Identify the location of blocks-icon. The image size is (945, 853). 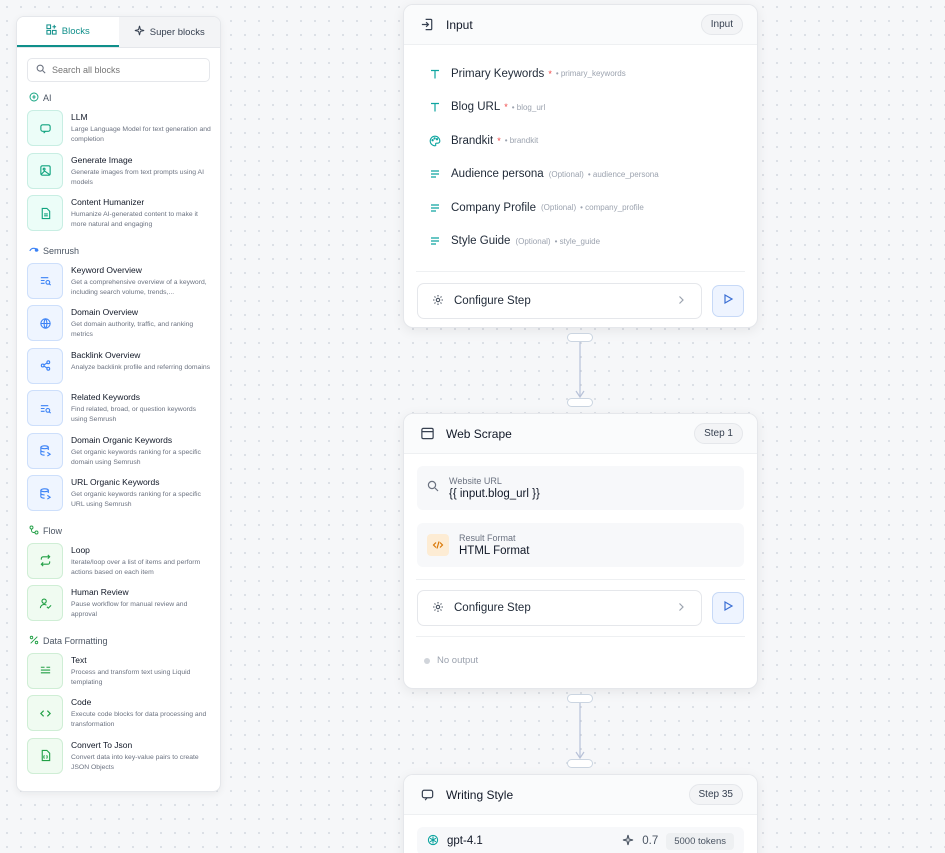
(51, 31).